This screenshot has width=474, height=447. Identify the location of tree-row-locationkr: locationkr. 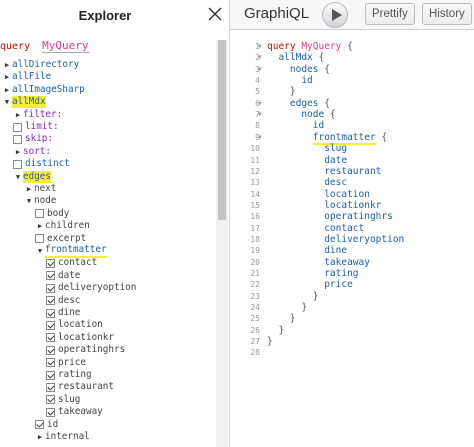
(80, 338).